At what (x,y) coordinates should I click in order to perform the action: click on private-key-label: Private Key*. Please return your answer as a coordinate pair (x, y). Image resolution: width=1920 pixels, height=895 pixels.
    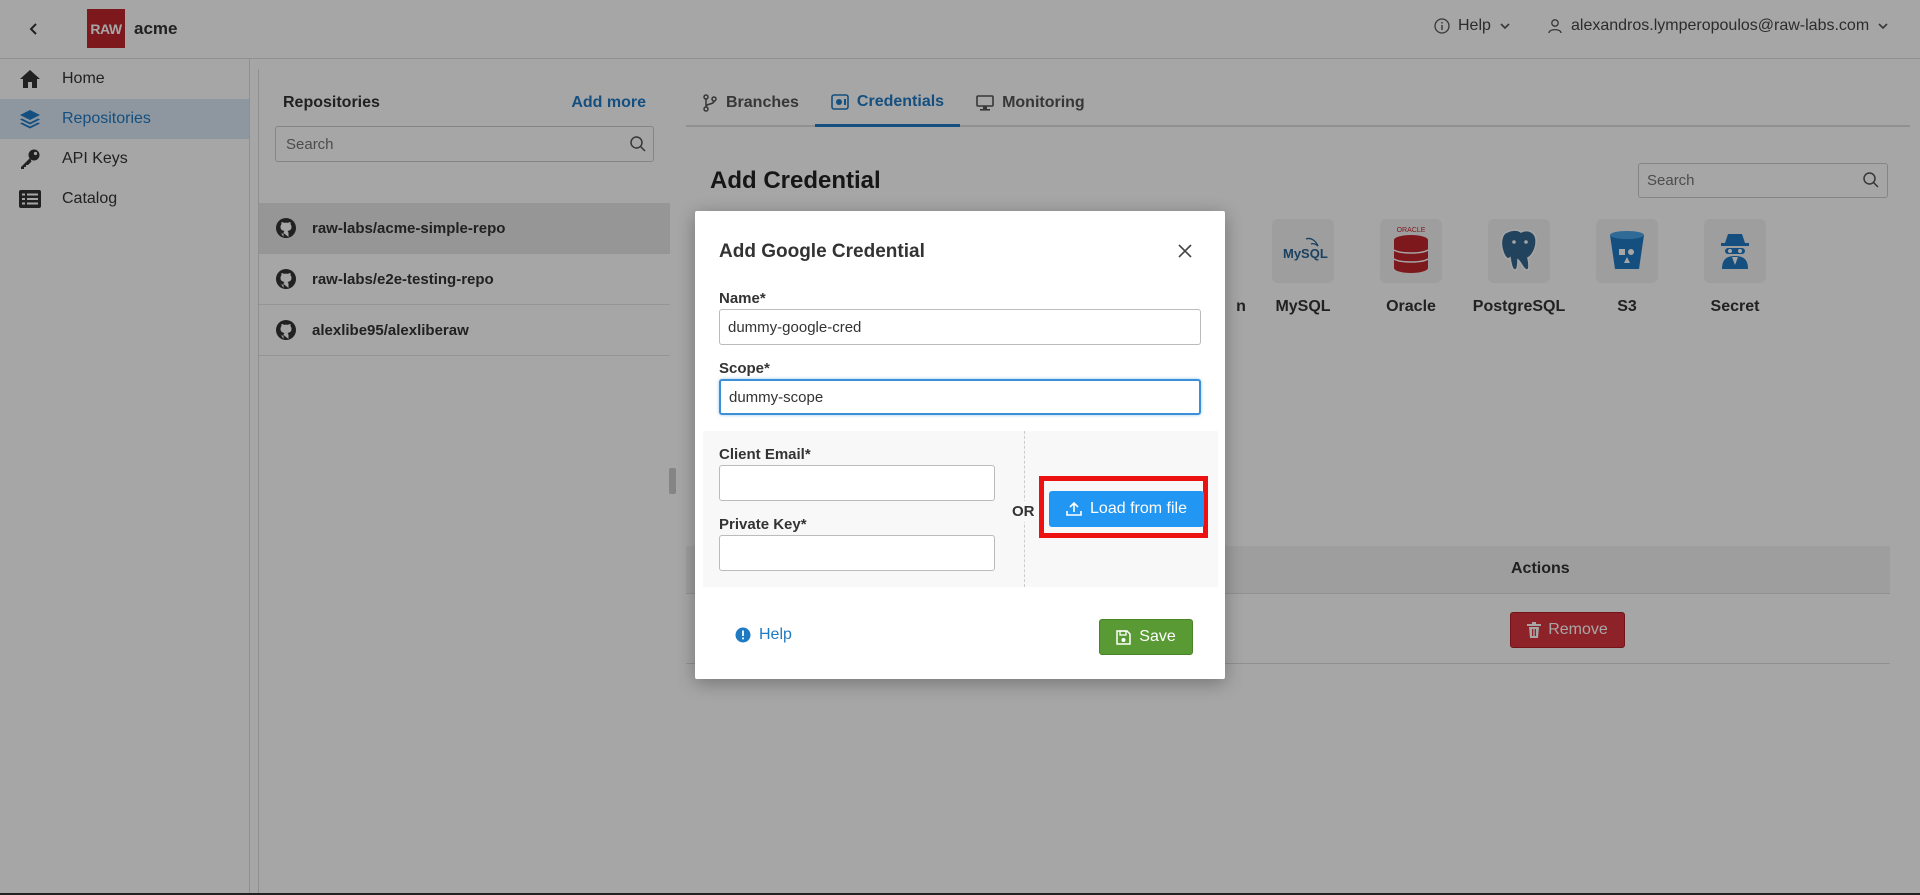
    Looking at the image, I should click on (763, 524).